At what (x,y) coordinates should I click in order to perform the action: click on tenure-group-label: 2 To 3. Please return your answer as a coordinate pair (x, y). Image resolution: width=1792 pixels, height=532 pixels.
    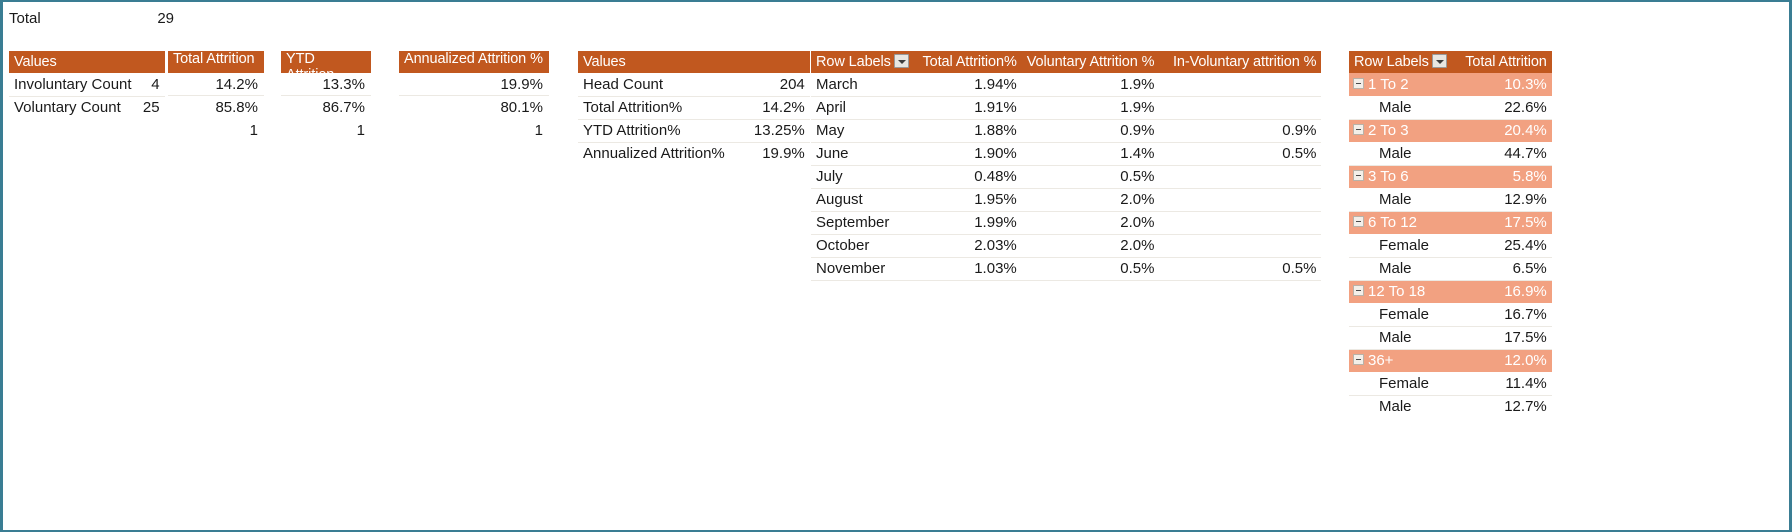
    Looking at the image, I should click on (1388, 130).